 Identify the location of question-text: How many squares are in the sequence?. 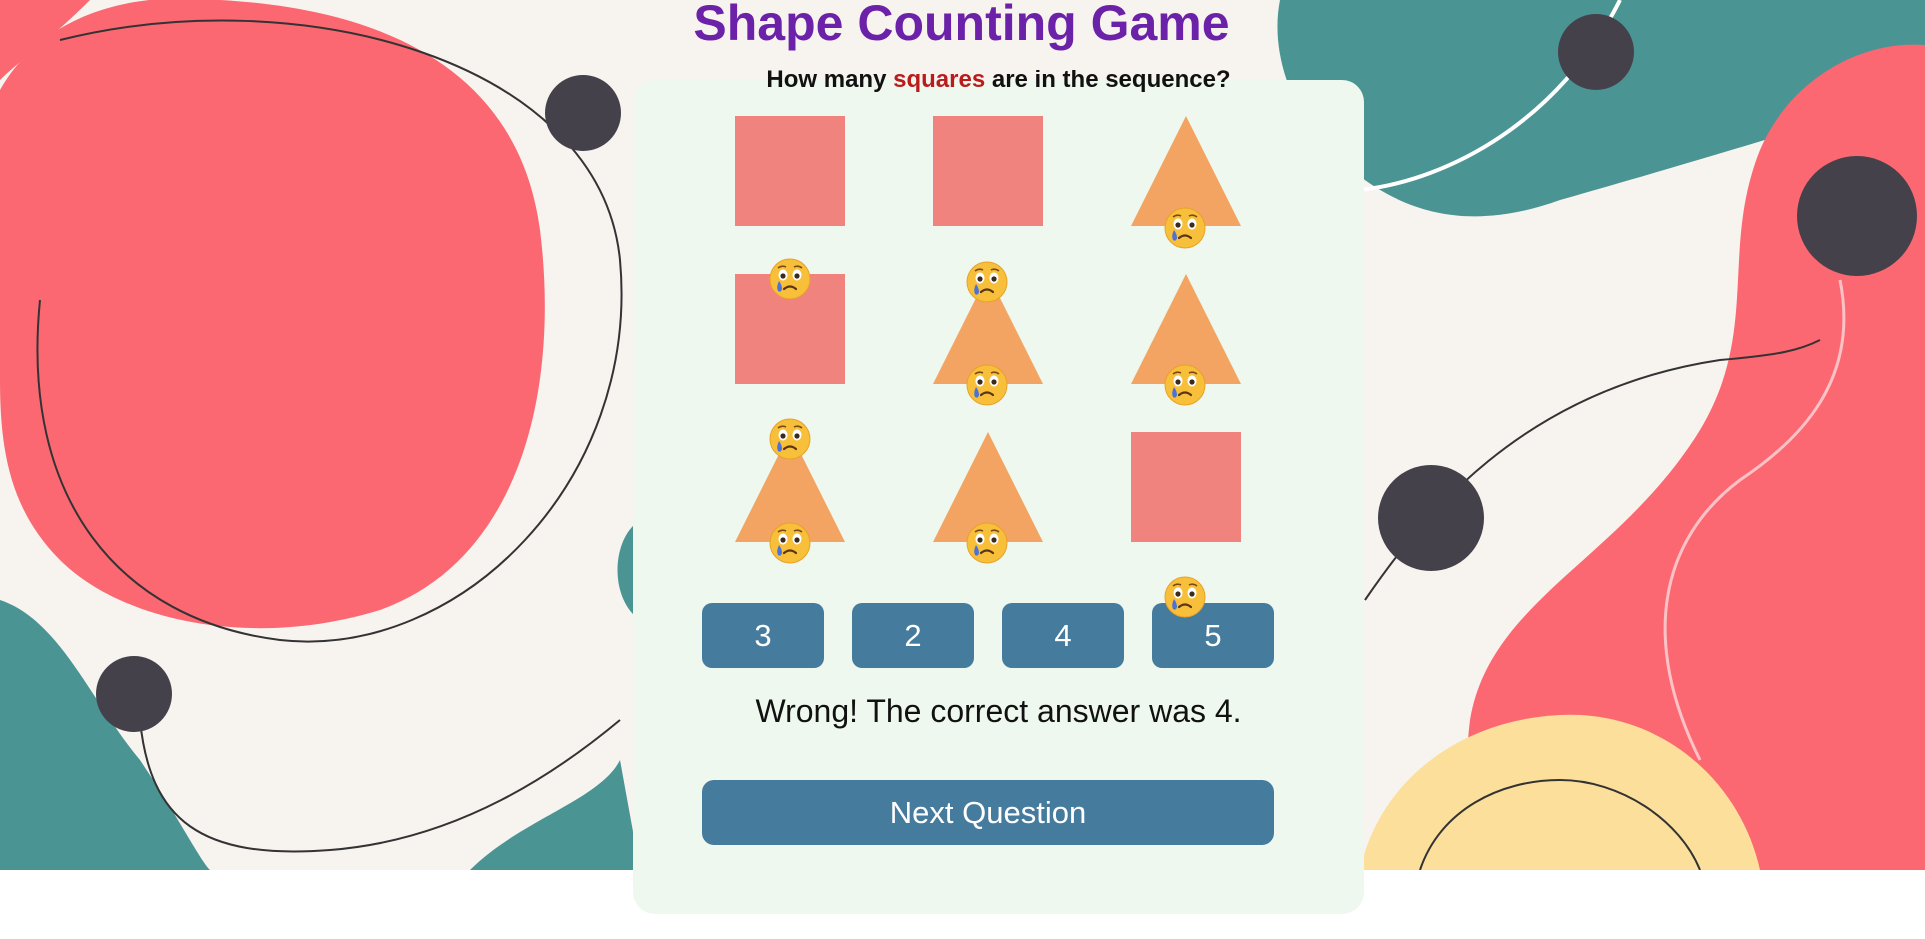
(998, 82).